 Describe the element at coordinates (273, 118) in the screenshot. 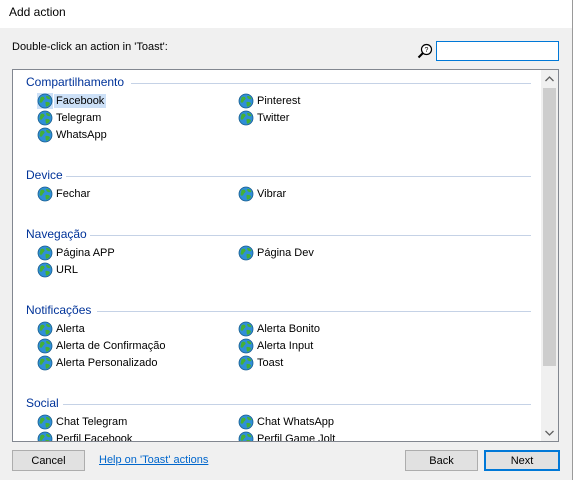

I see `action-item-label: Twitter` at that location.